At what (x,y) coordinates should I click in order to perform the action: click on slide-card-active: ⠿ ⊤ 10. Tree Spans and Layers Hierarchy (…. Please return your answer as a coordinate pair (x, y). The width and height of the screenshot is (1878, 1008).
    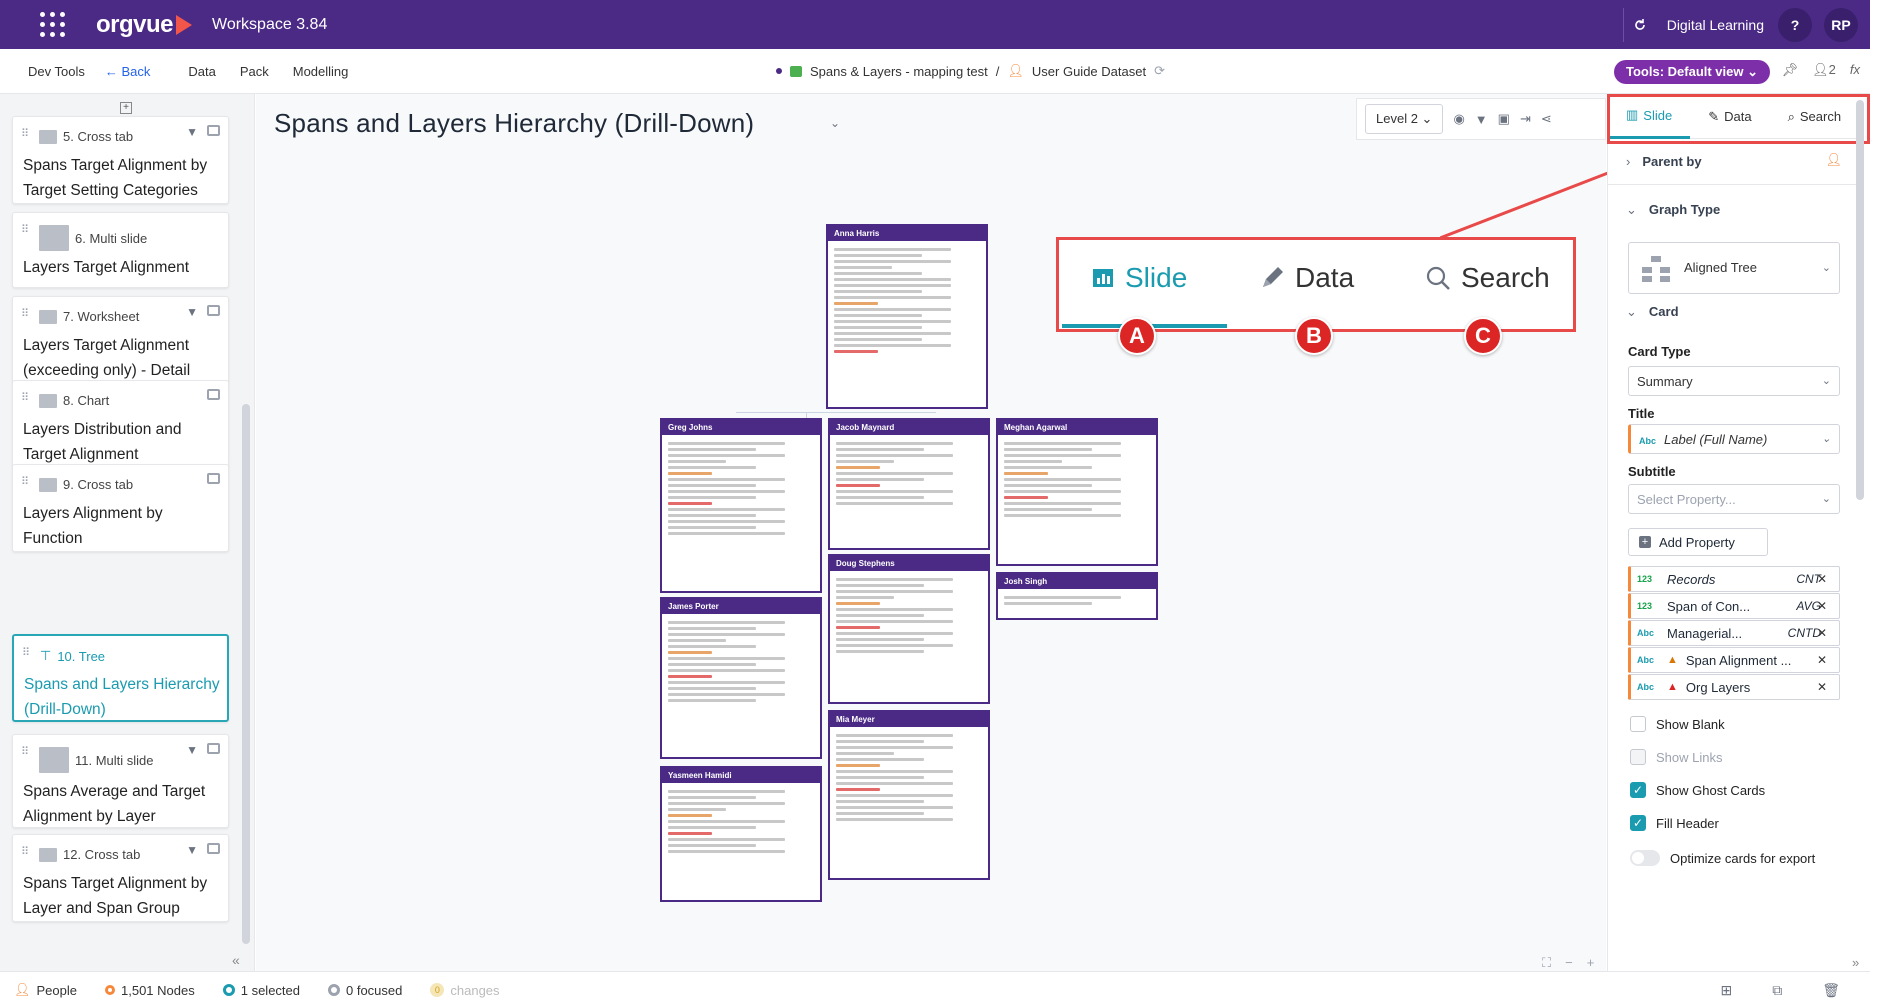
    Looking at the image, I should click on (120, 678).